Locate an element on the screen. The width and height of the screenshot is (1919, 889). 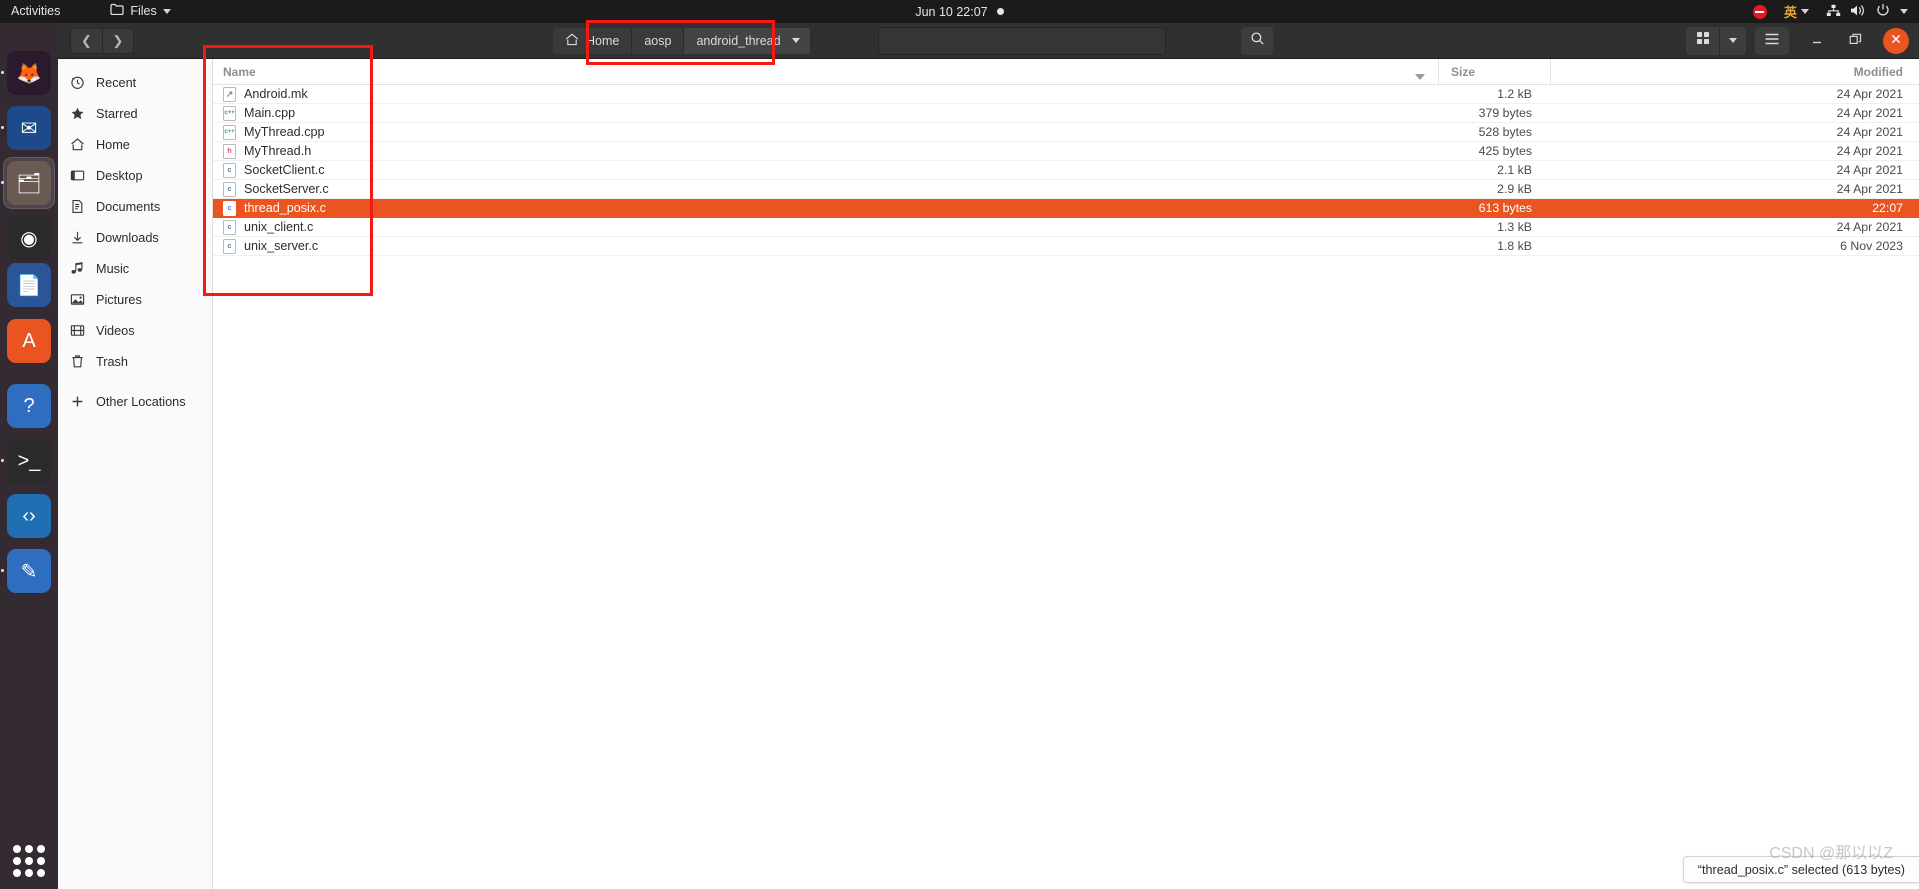
breadcrumb-android-thread-label: android_thread is located at coordinates (738, 40).